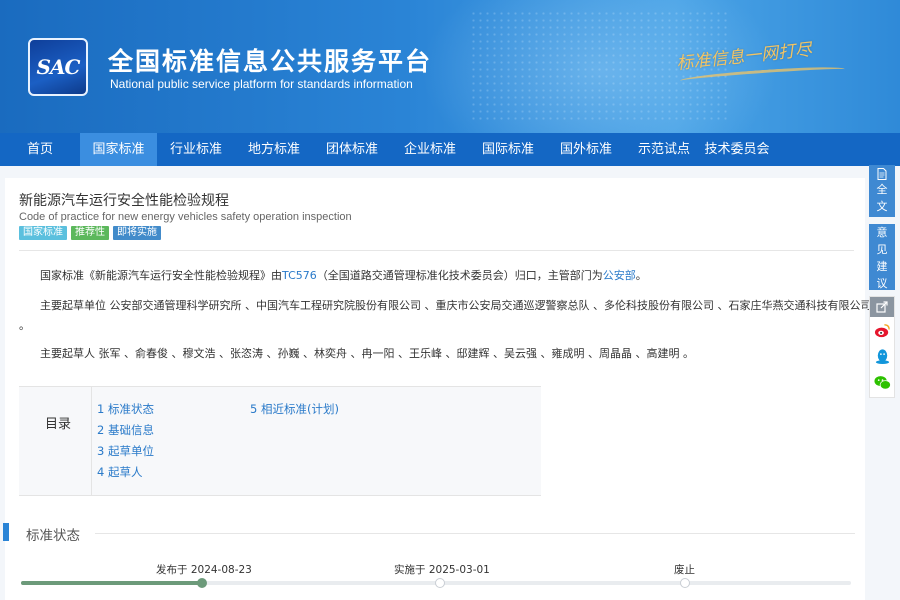  I want to click on badge-recommended: 推荐性, so click(90, 233).